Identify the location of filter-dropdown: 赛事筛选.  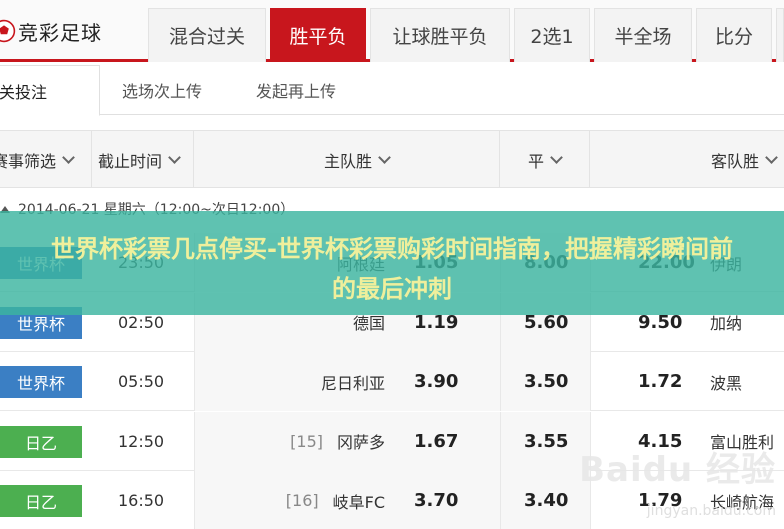
(46, 160).